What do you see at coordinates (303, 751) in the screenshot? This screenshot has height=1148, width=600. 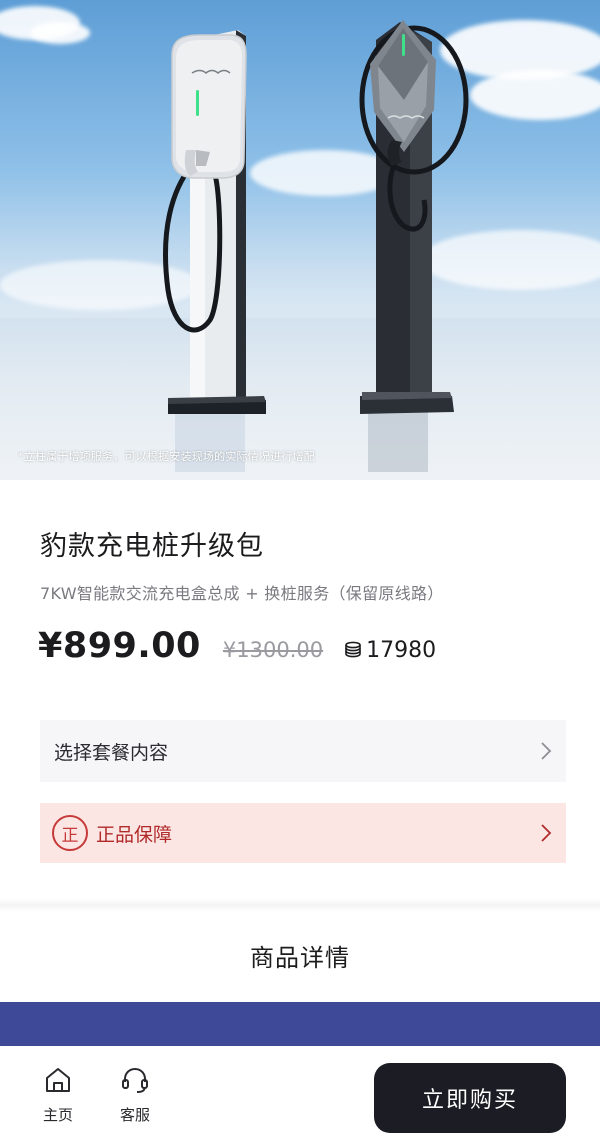 I see `select-package-row: 选择套餐内容` at bounding box center [303, 751].